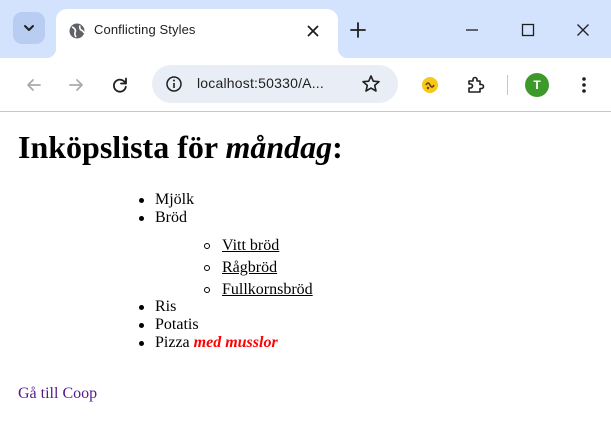  Describe the element at coordinates (267, 289) in the screenshot. I see `bread-link-fullkorn: Fullkornsbröd` at that location.